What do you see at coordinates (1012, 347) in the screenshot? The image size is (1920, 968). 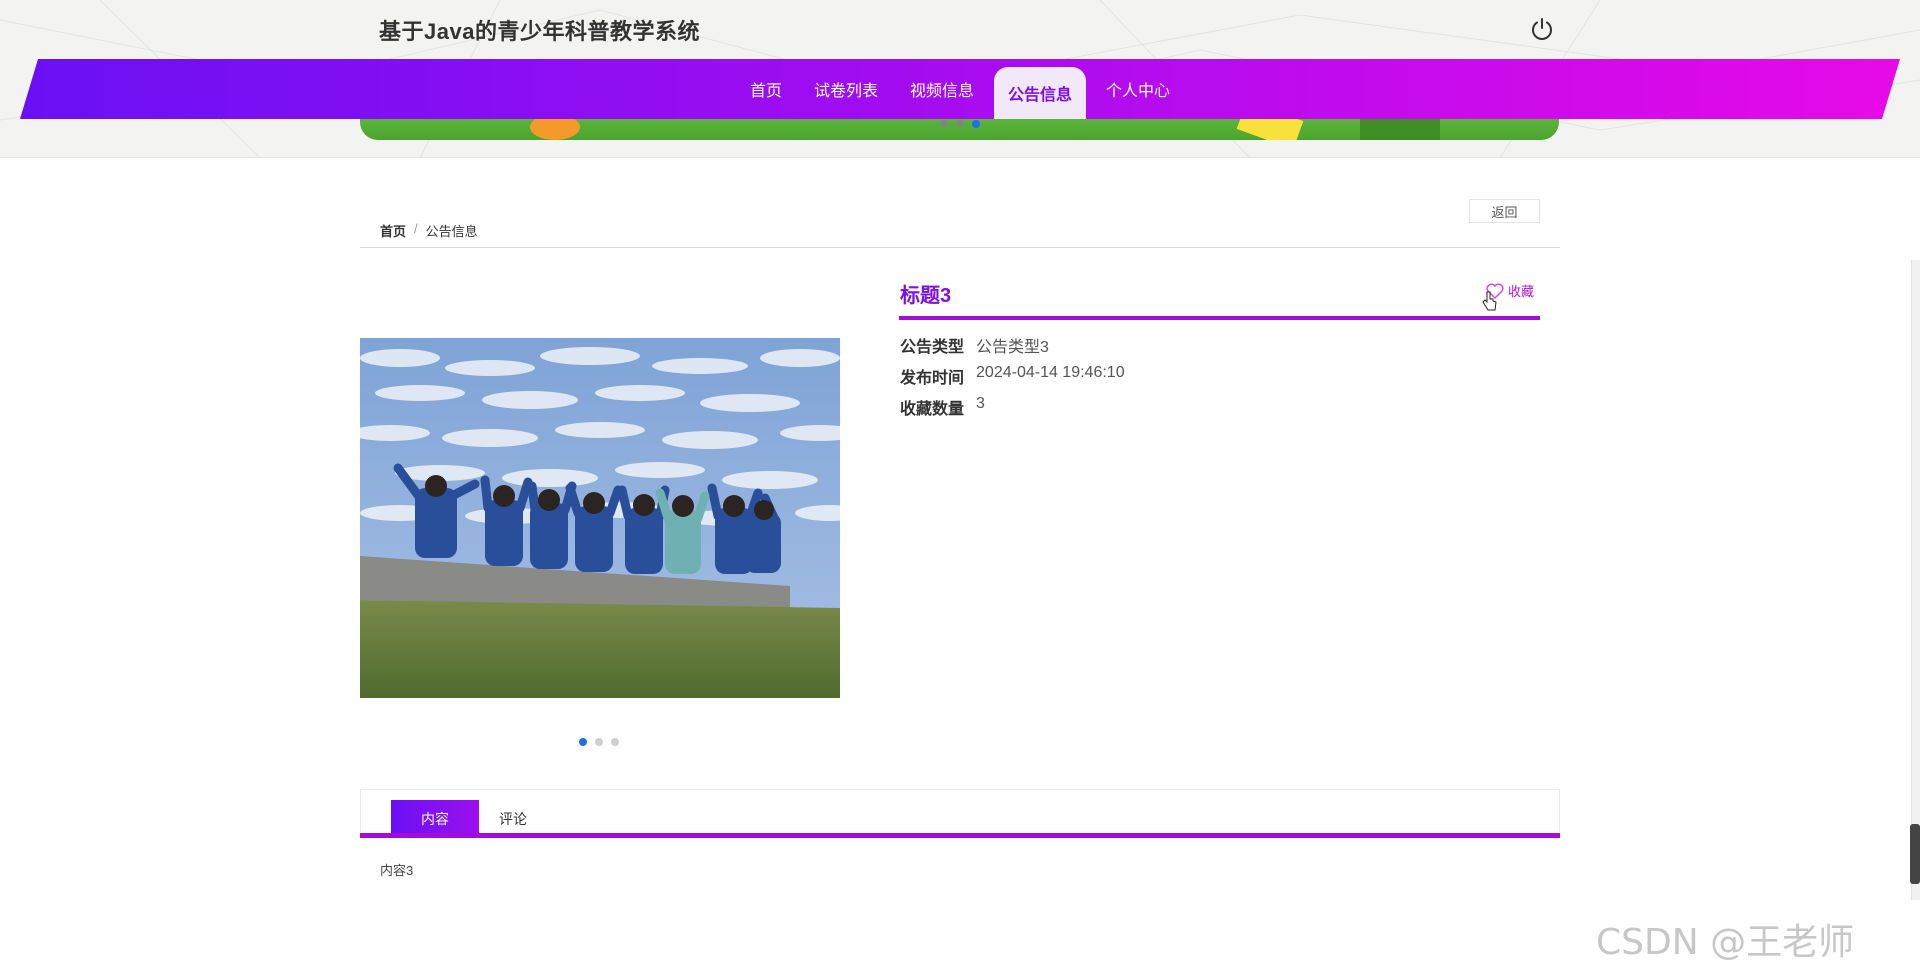 I see `type-value: 公告类型3` at bounding box center [1012, 347].